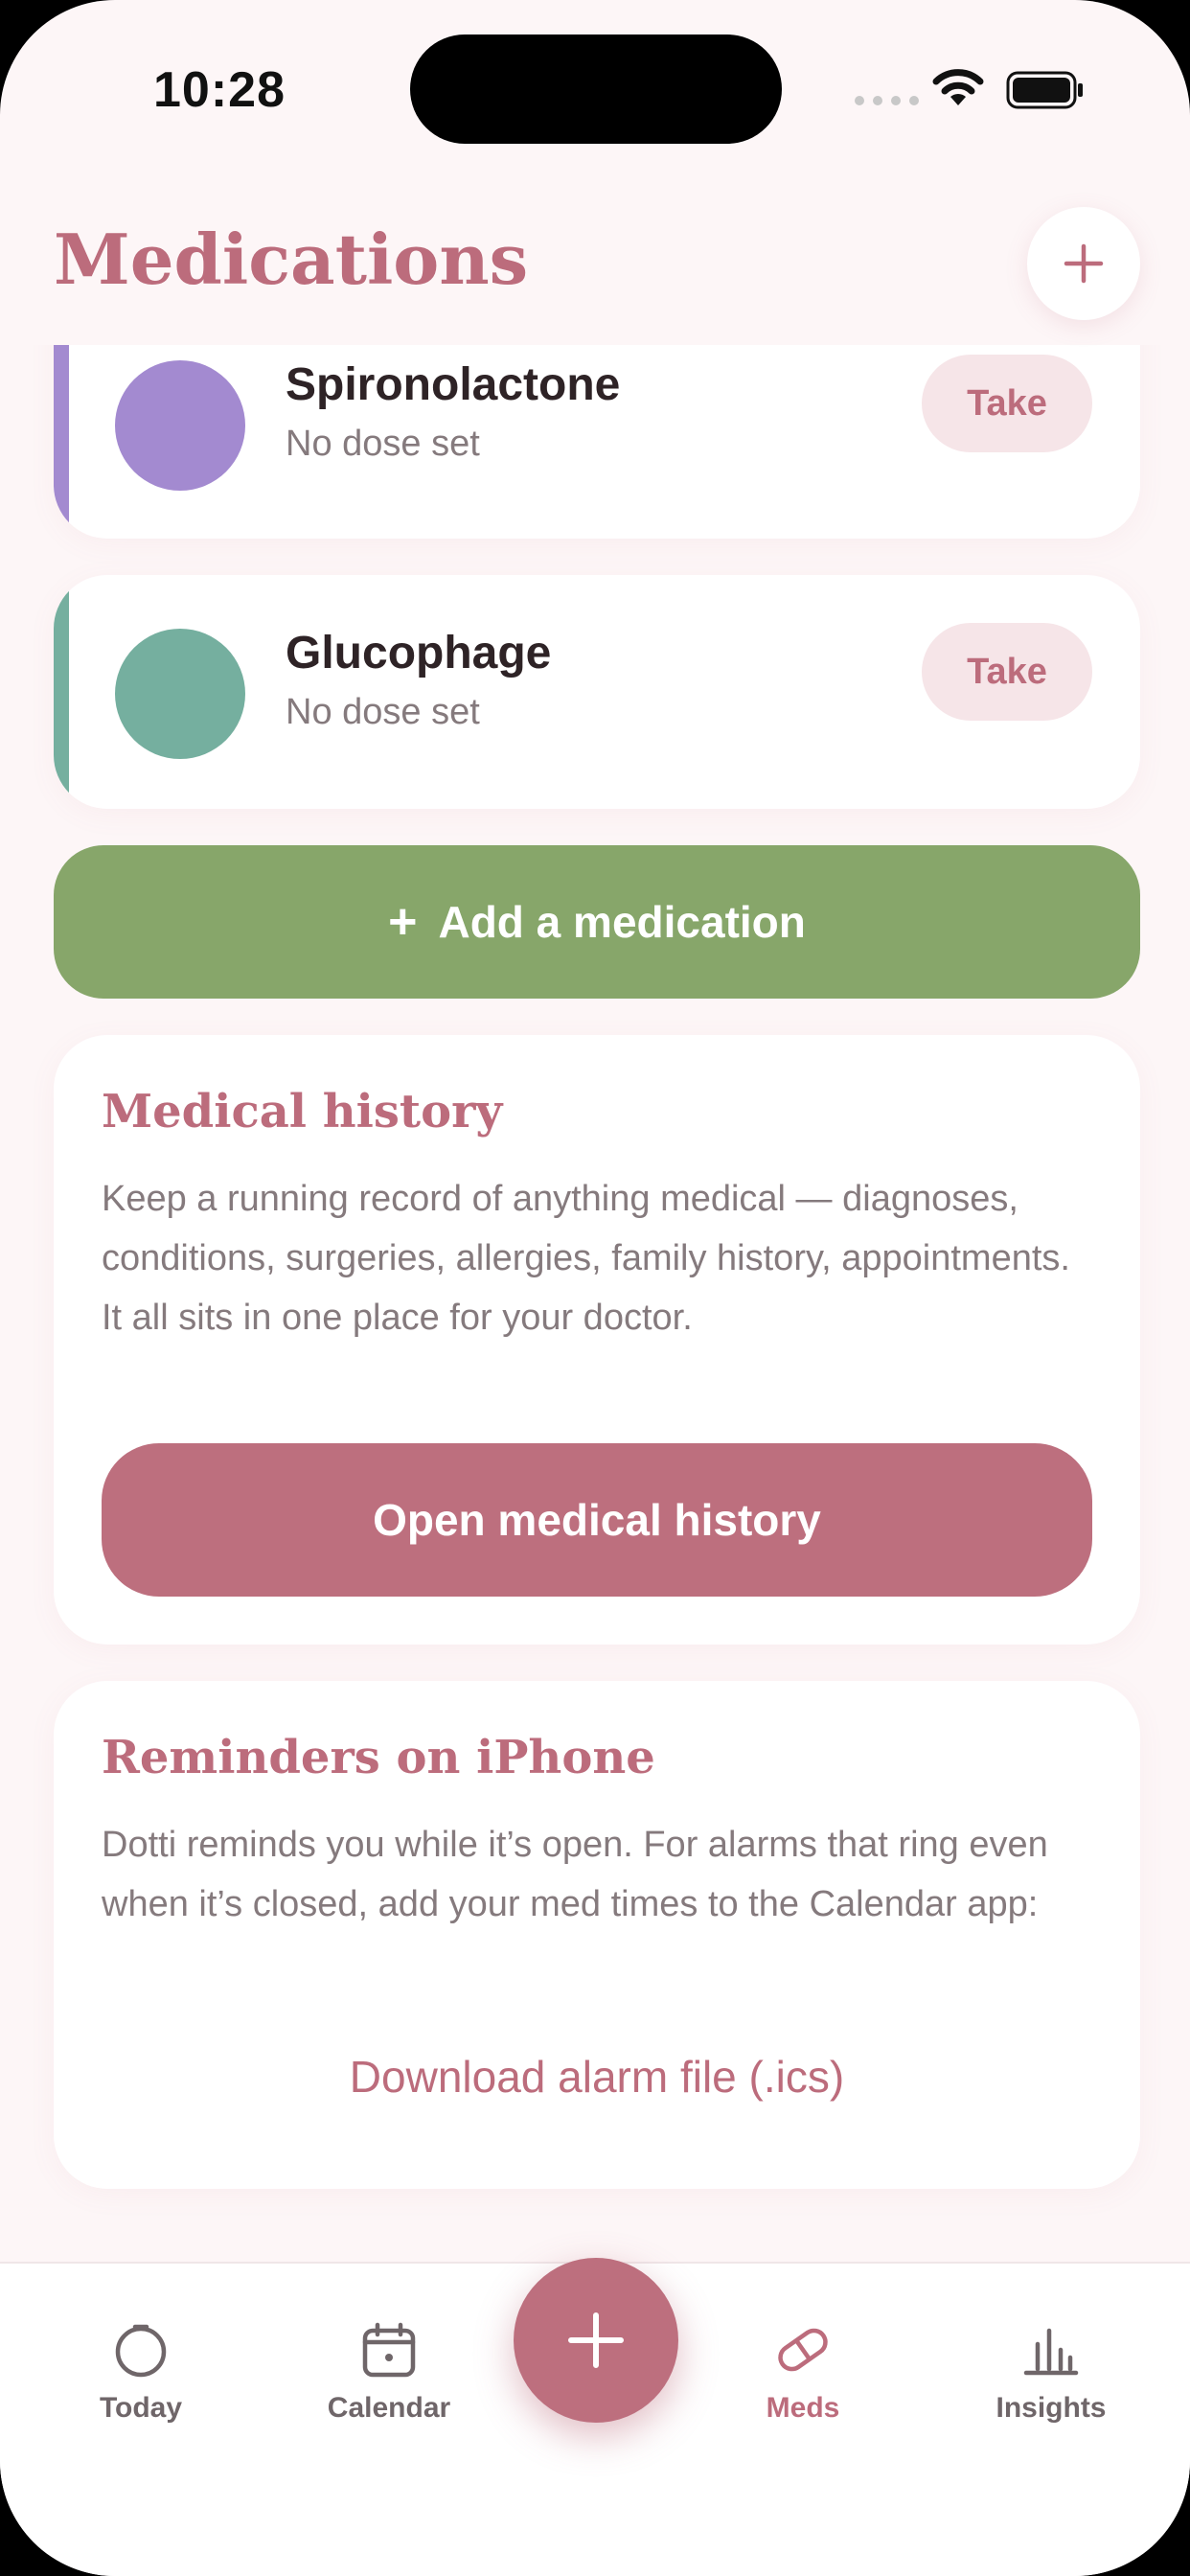 This screenshot has width=1190, height=2576. Describe the element at coordinates (1044, 90) in the screenshot. I see `battery-icon` at that location.